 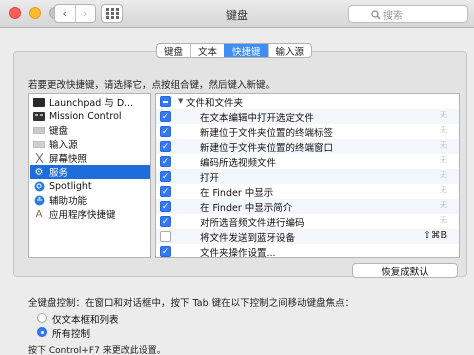 I want to click on category-keyboard: 键盘, so click(x=90, y=130).